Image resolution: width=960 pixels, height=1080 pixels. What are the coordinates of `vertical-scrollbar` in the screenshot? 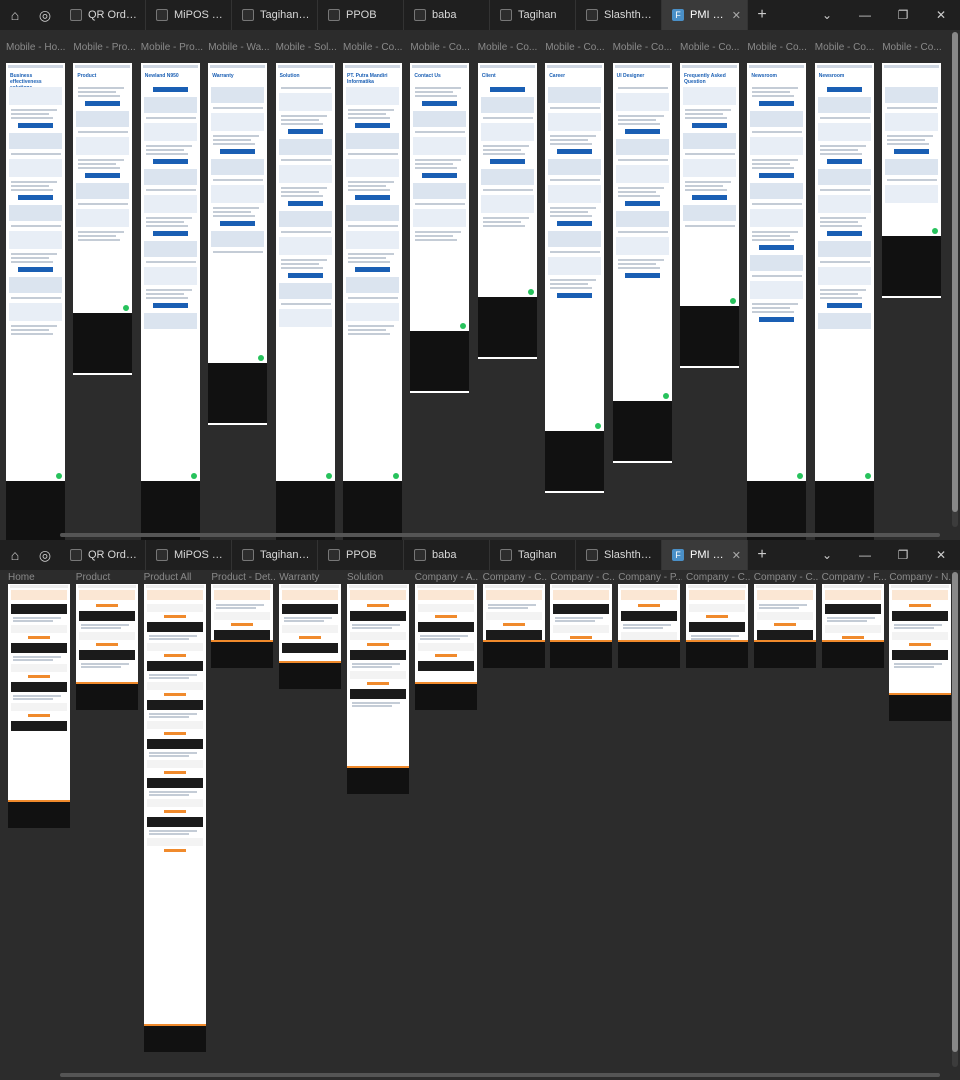 It's located at (955, 819).